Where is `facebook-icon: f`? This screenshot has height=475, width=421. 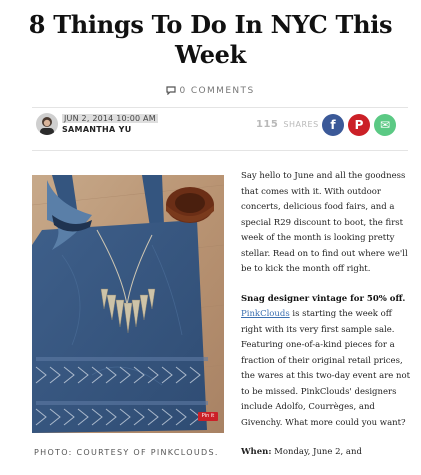
facebook-icon: f is located at coordinates (333, 125).